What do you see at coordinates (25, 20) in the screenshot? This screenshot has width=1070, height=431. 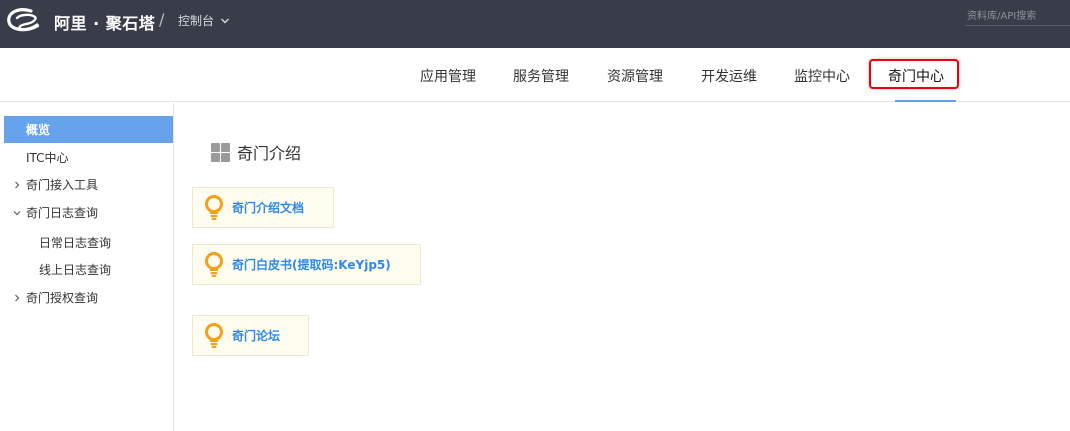 I see `alibaba-logo-icon` at bounding box center [25, 20].